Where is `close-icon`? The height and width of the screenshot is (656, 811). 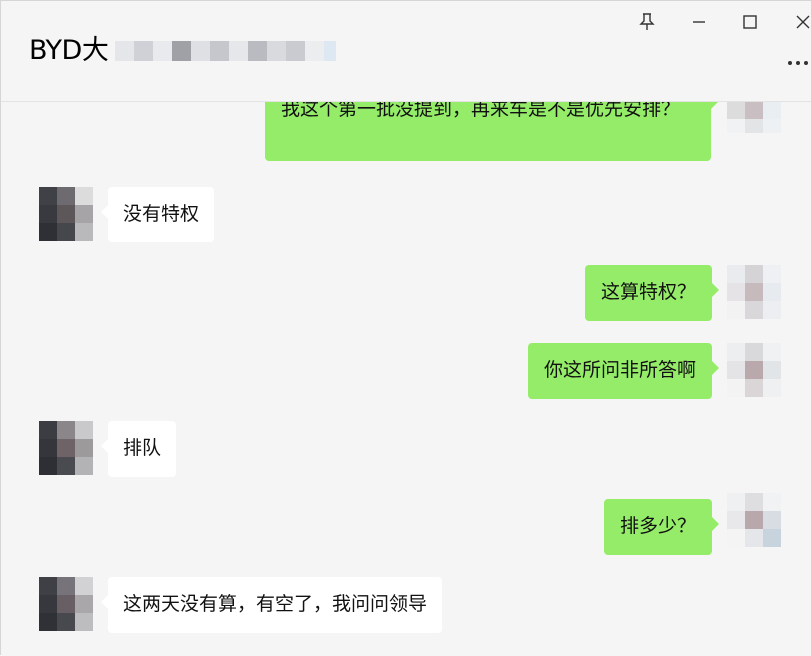
close-icon is located at coordinates (803, 22).